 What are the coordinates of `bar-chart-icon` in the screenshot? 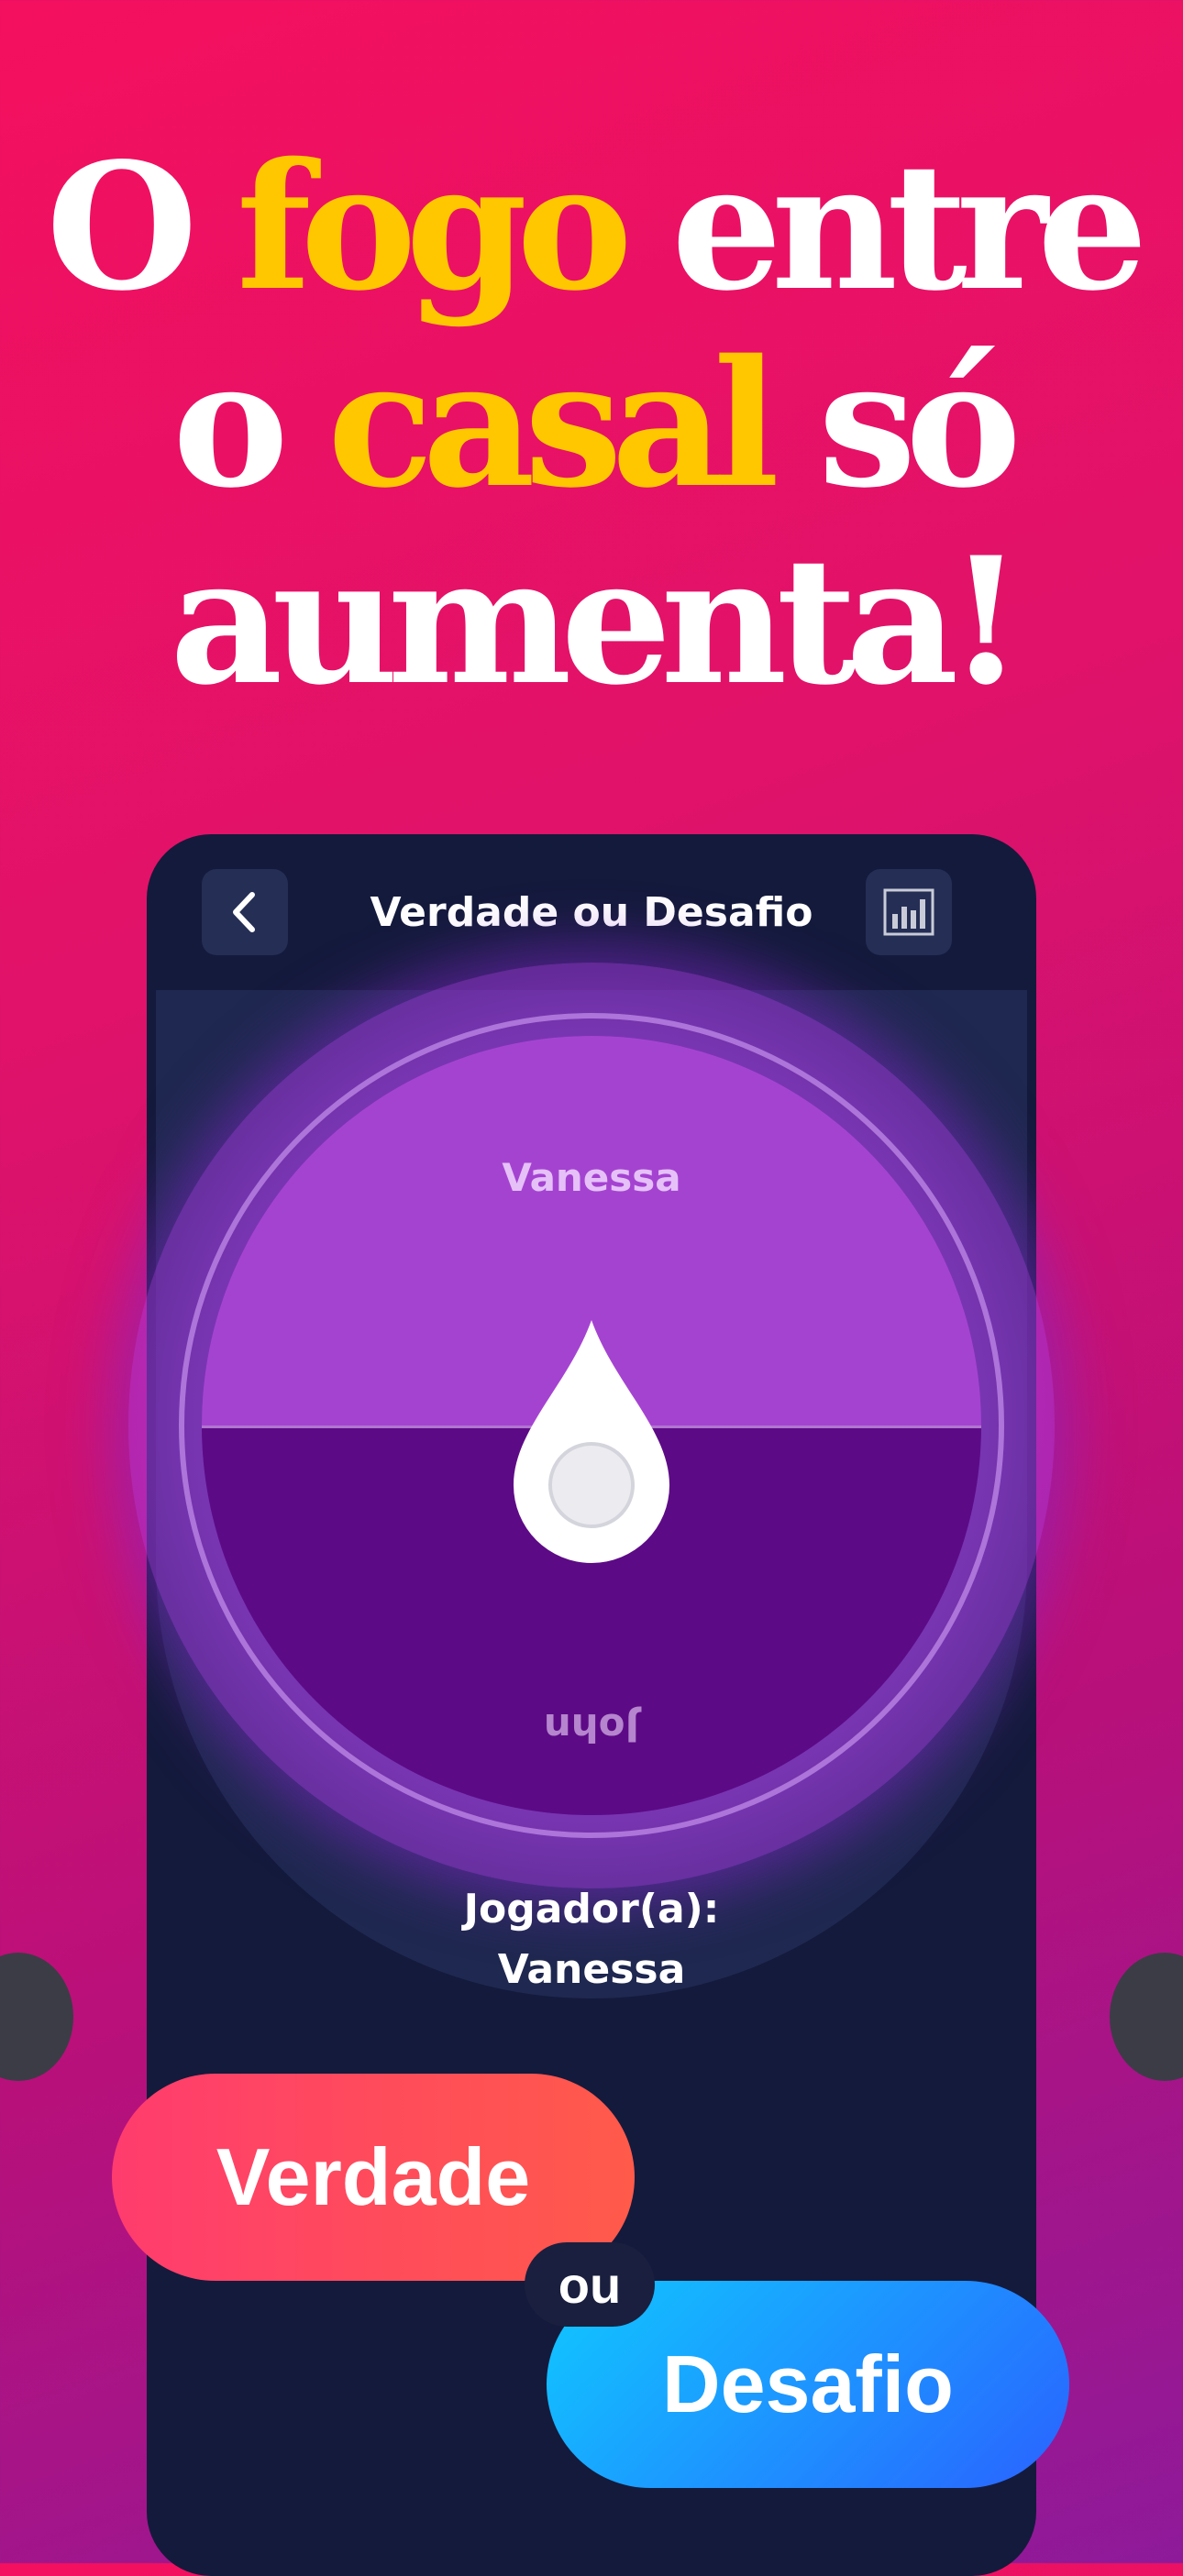 It's located at (908, 912).